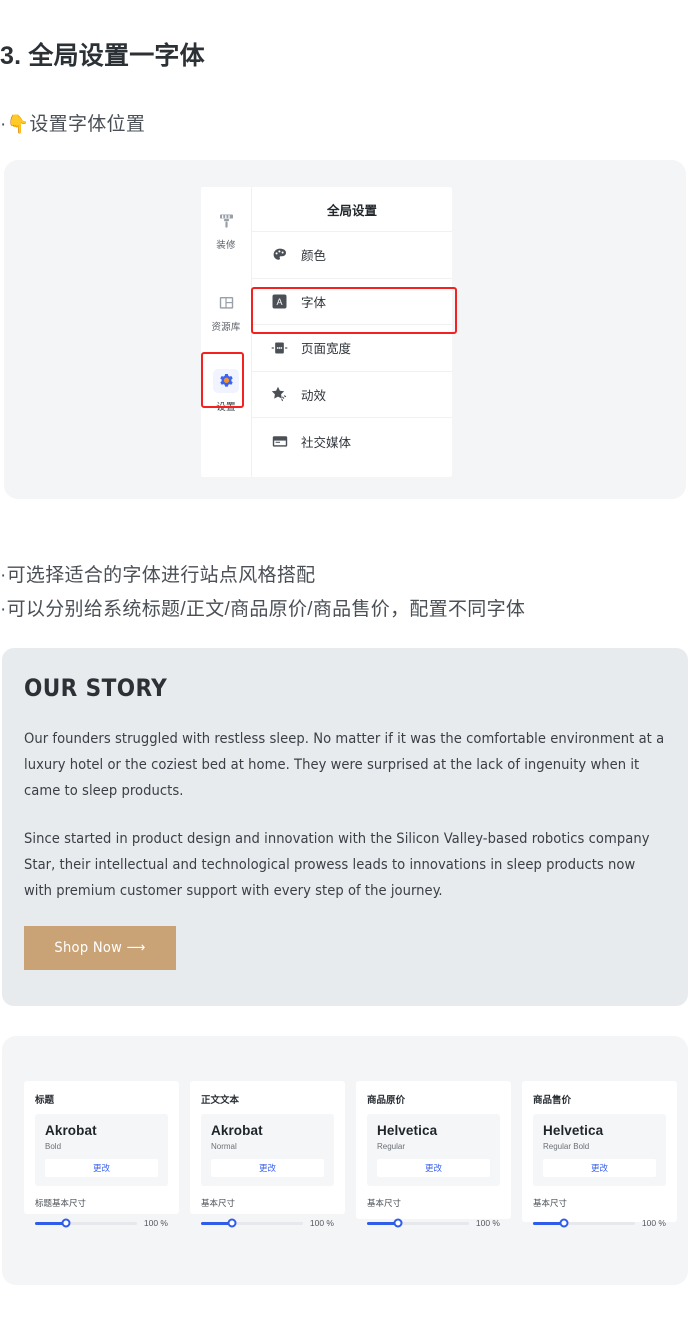  I want to click on settings-row-animation: 动效, so click(352, 395).